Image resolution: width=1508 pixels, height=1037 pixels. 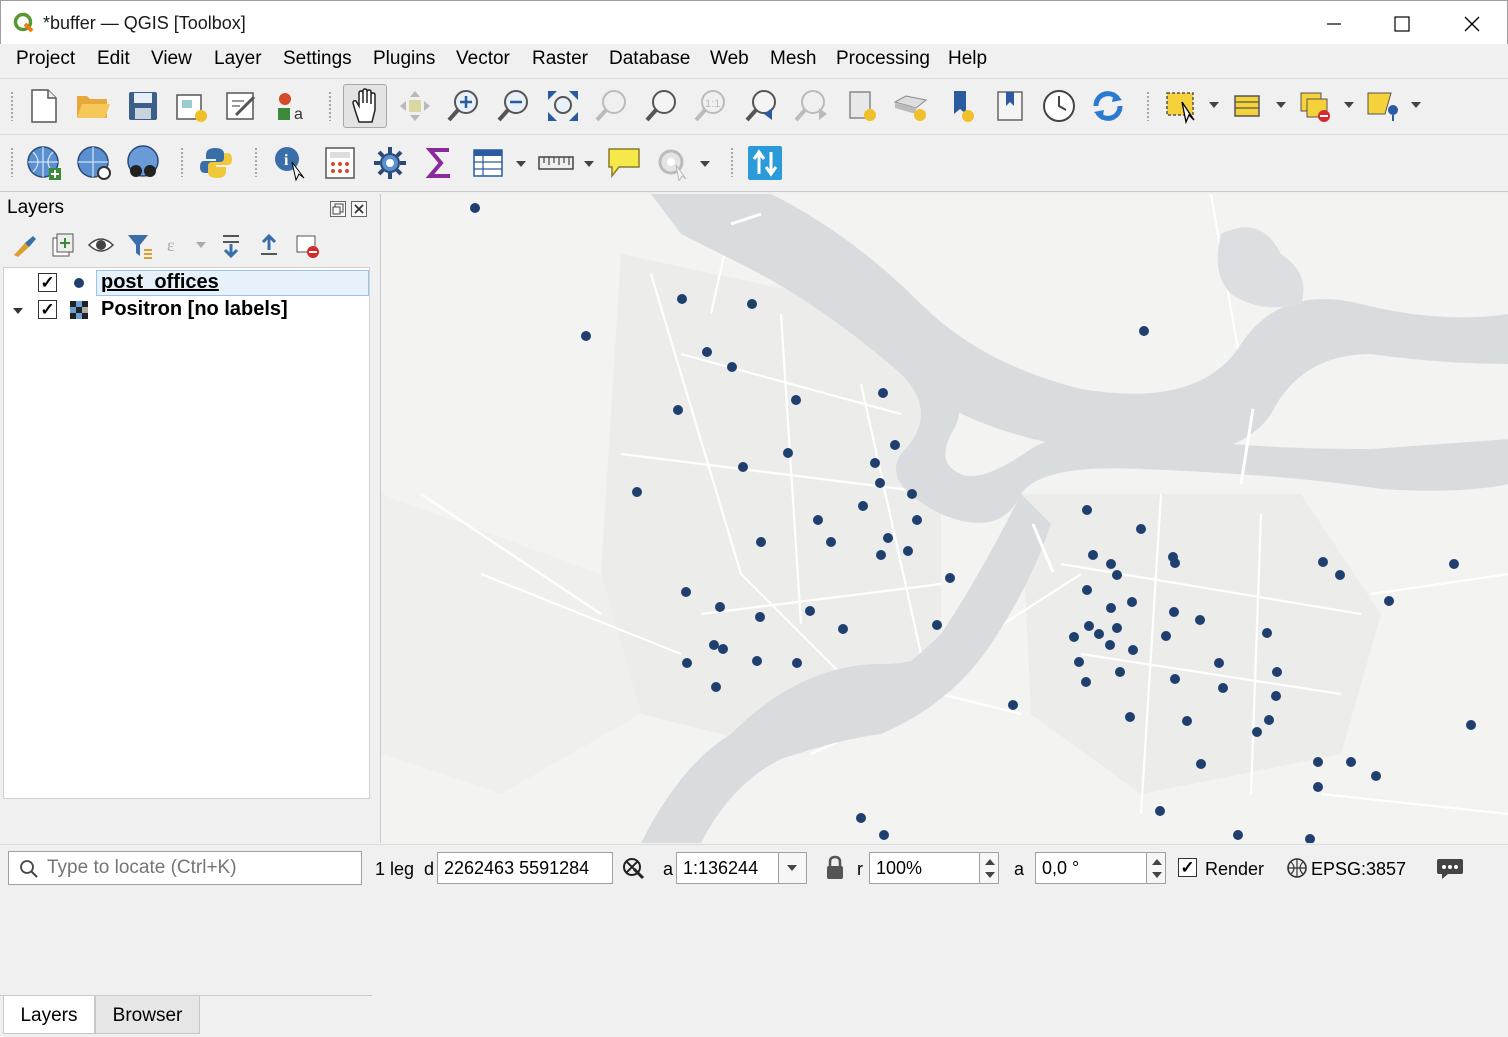 I want to click on digitizing-dropdown, so click(x=705, y=164).